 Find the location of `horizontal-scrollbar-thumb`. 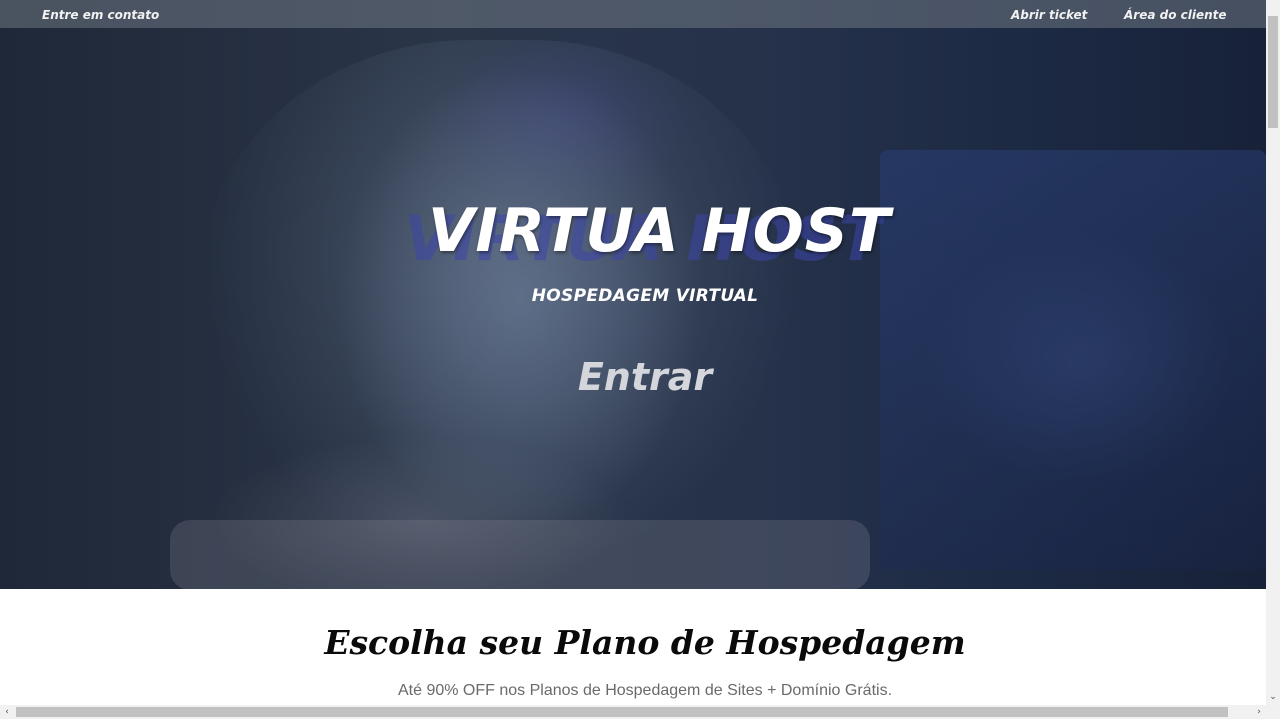

horizontal-scrollbar-thumb is located at coordinates (622, 712).